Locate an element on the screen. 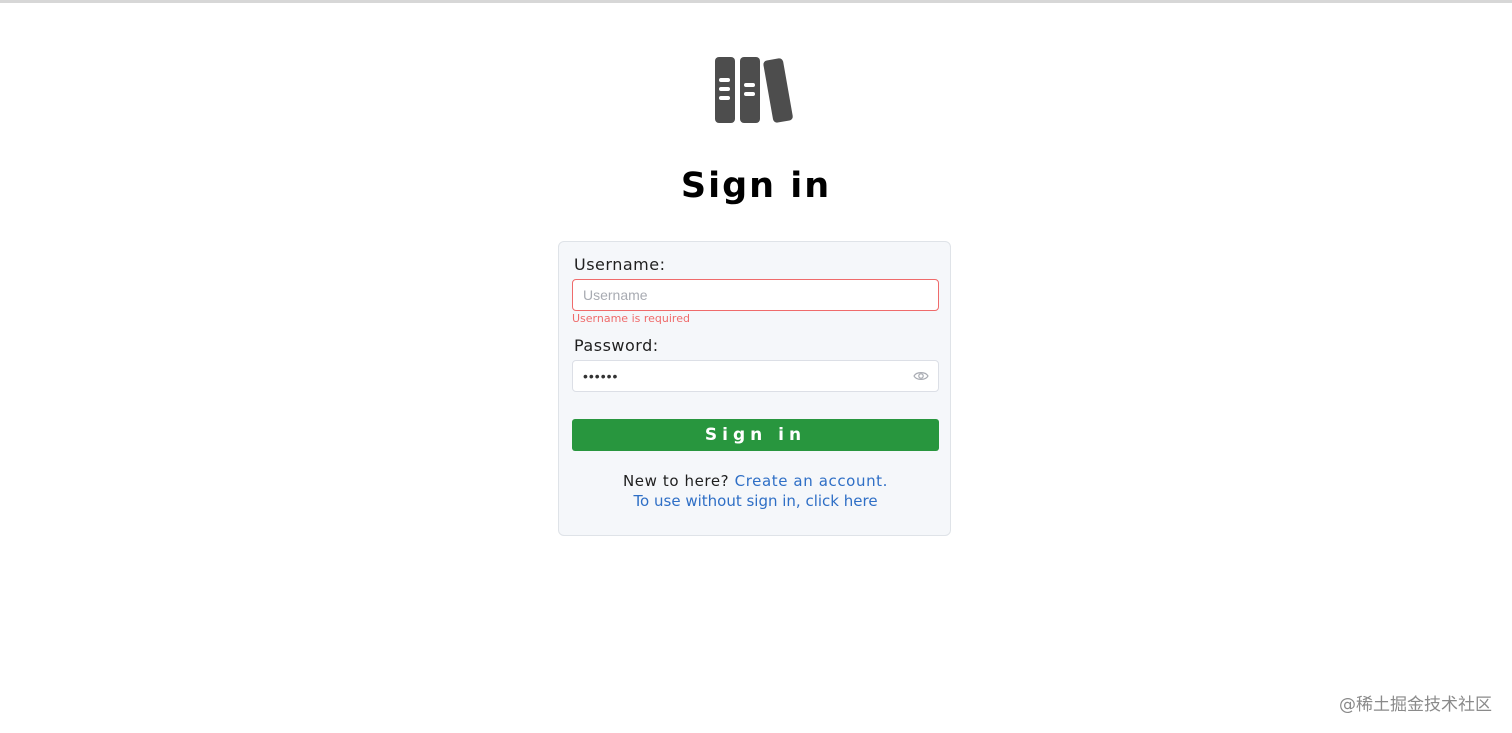  guest-access-link: To use without sign in, click here is located at coordinates (755, 501).